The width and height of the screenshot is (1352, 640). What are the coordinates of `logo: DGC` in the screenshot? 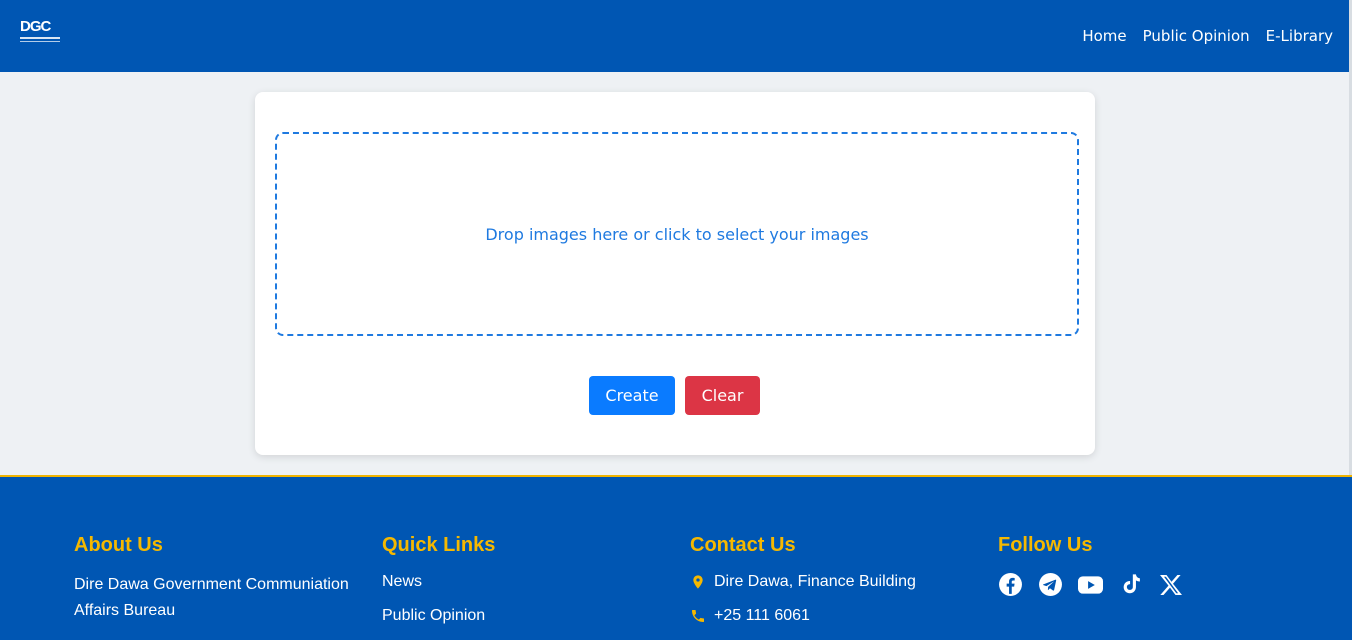 It's located at (41, 30).